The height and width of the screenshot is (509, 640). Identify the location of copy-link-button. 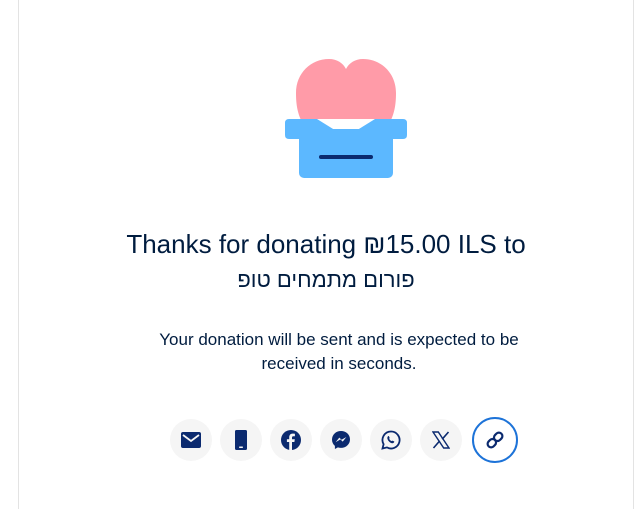
(495, 440).